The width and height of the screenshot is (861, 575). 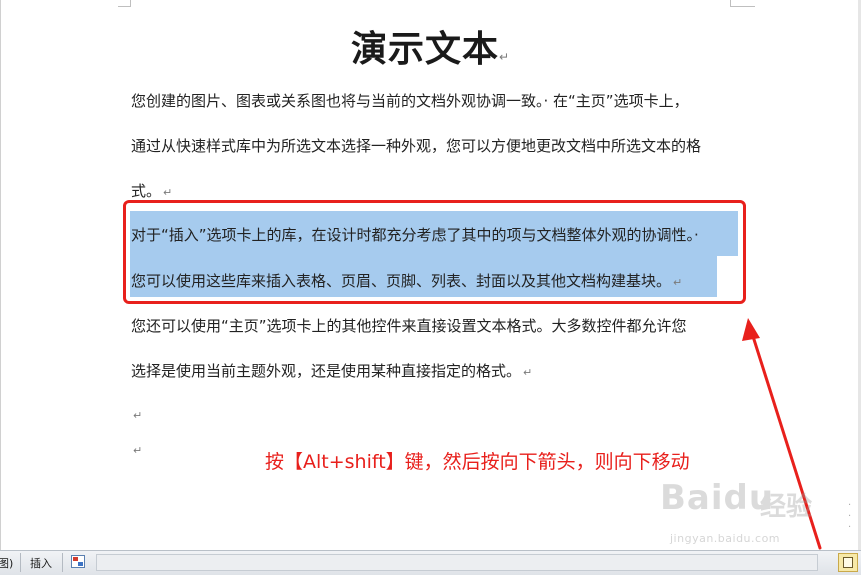 I want to click on status-fragment: 图), so click(x=6, y=563).